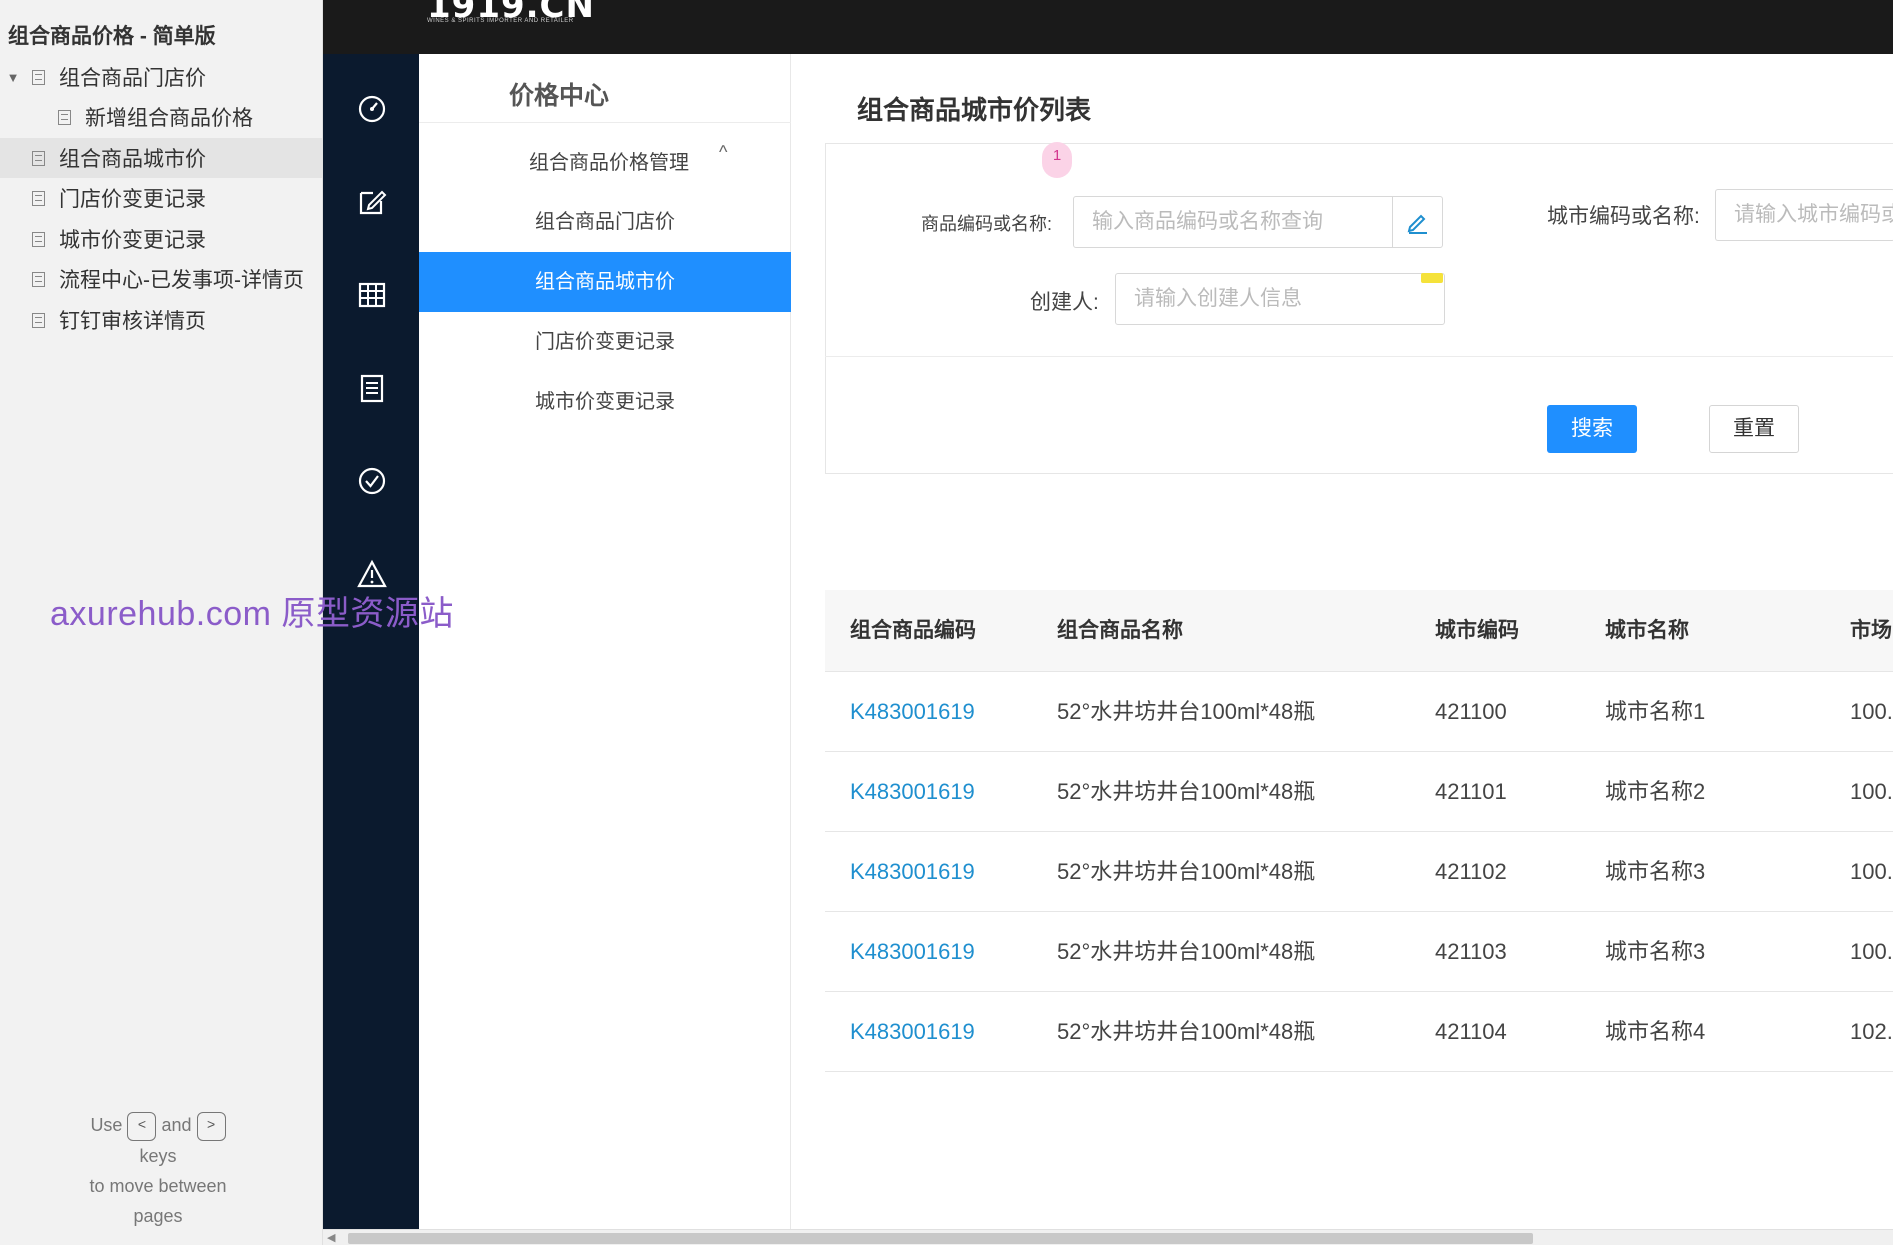  I want to click on scroll-left-icon: ◀, so click(333, 1237).